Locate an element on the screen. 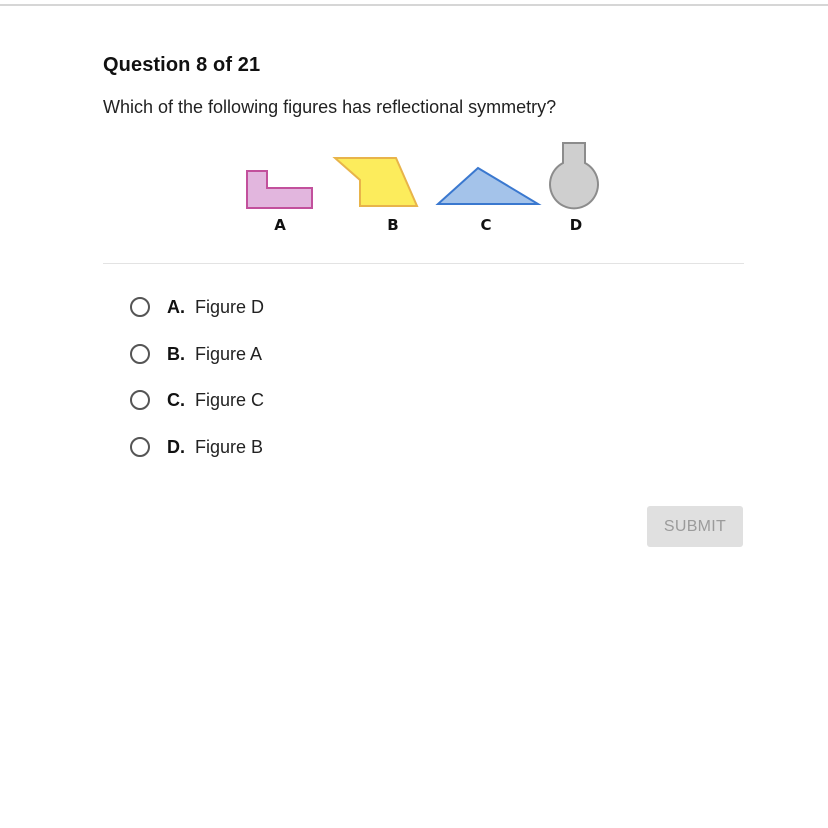 The width and height of the screenshot is (828, 828). option-text: Figure C is located at coordinates (230, 399).